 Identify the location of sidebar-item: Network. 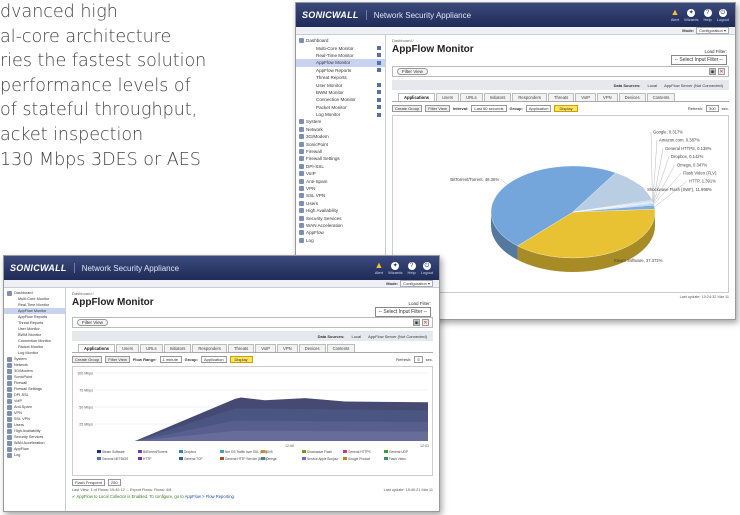
(340, 129).